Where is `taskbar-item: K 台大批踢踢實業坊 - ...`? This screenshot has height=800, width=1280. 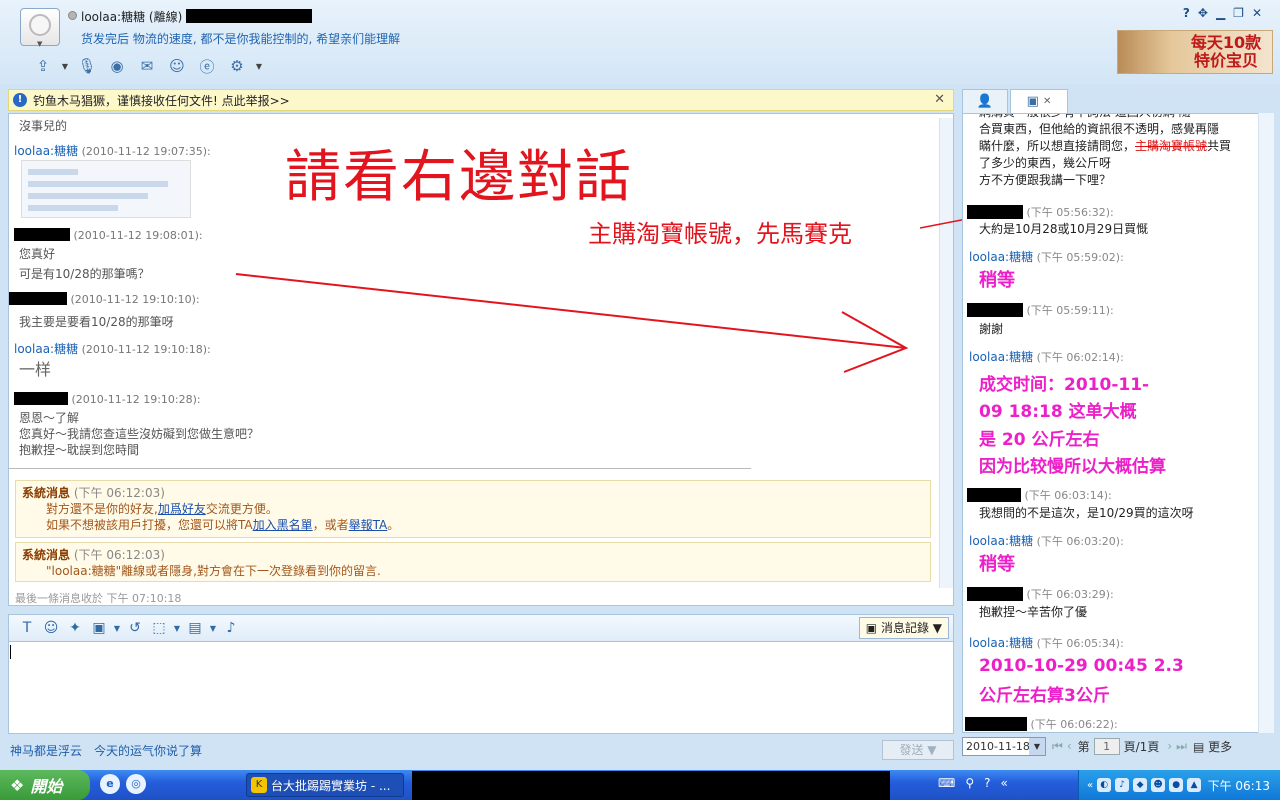
taskbar-item: K 台大批踢踢實業坊 - ... is located at coordinates (325, 785).